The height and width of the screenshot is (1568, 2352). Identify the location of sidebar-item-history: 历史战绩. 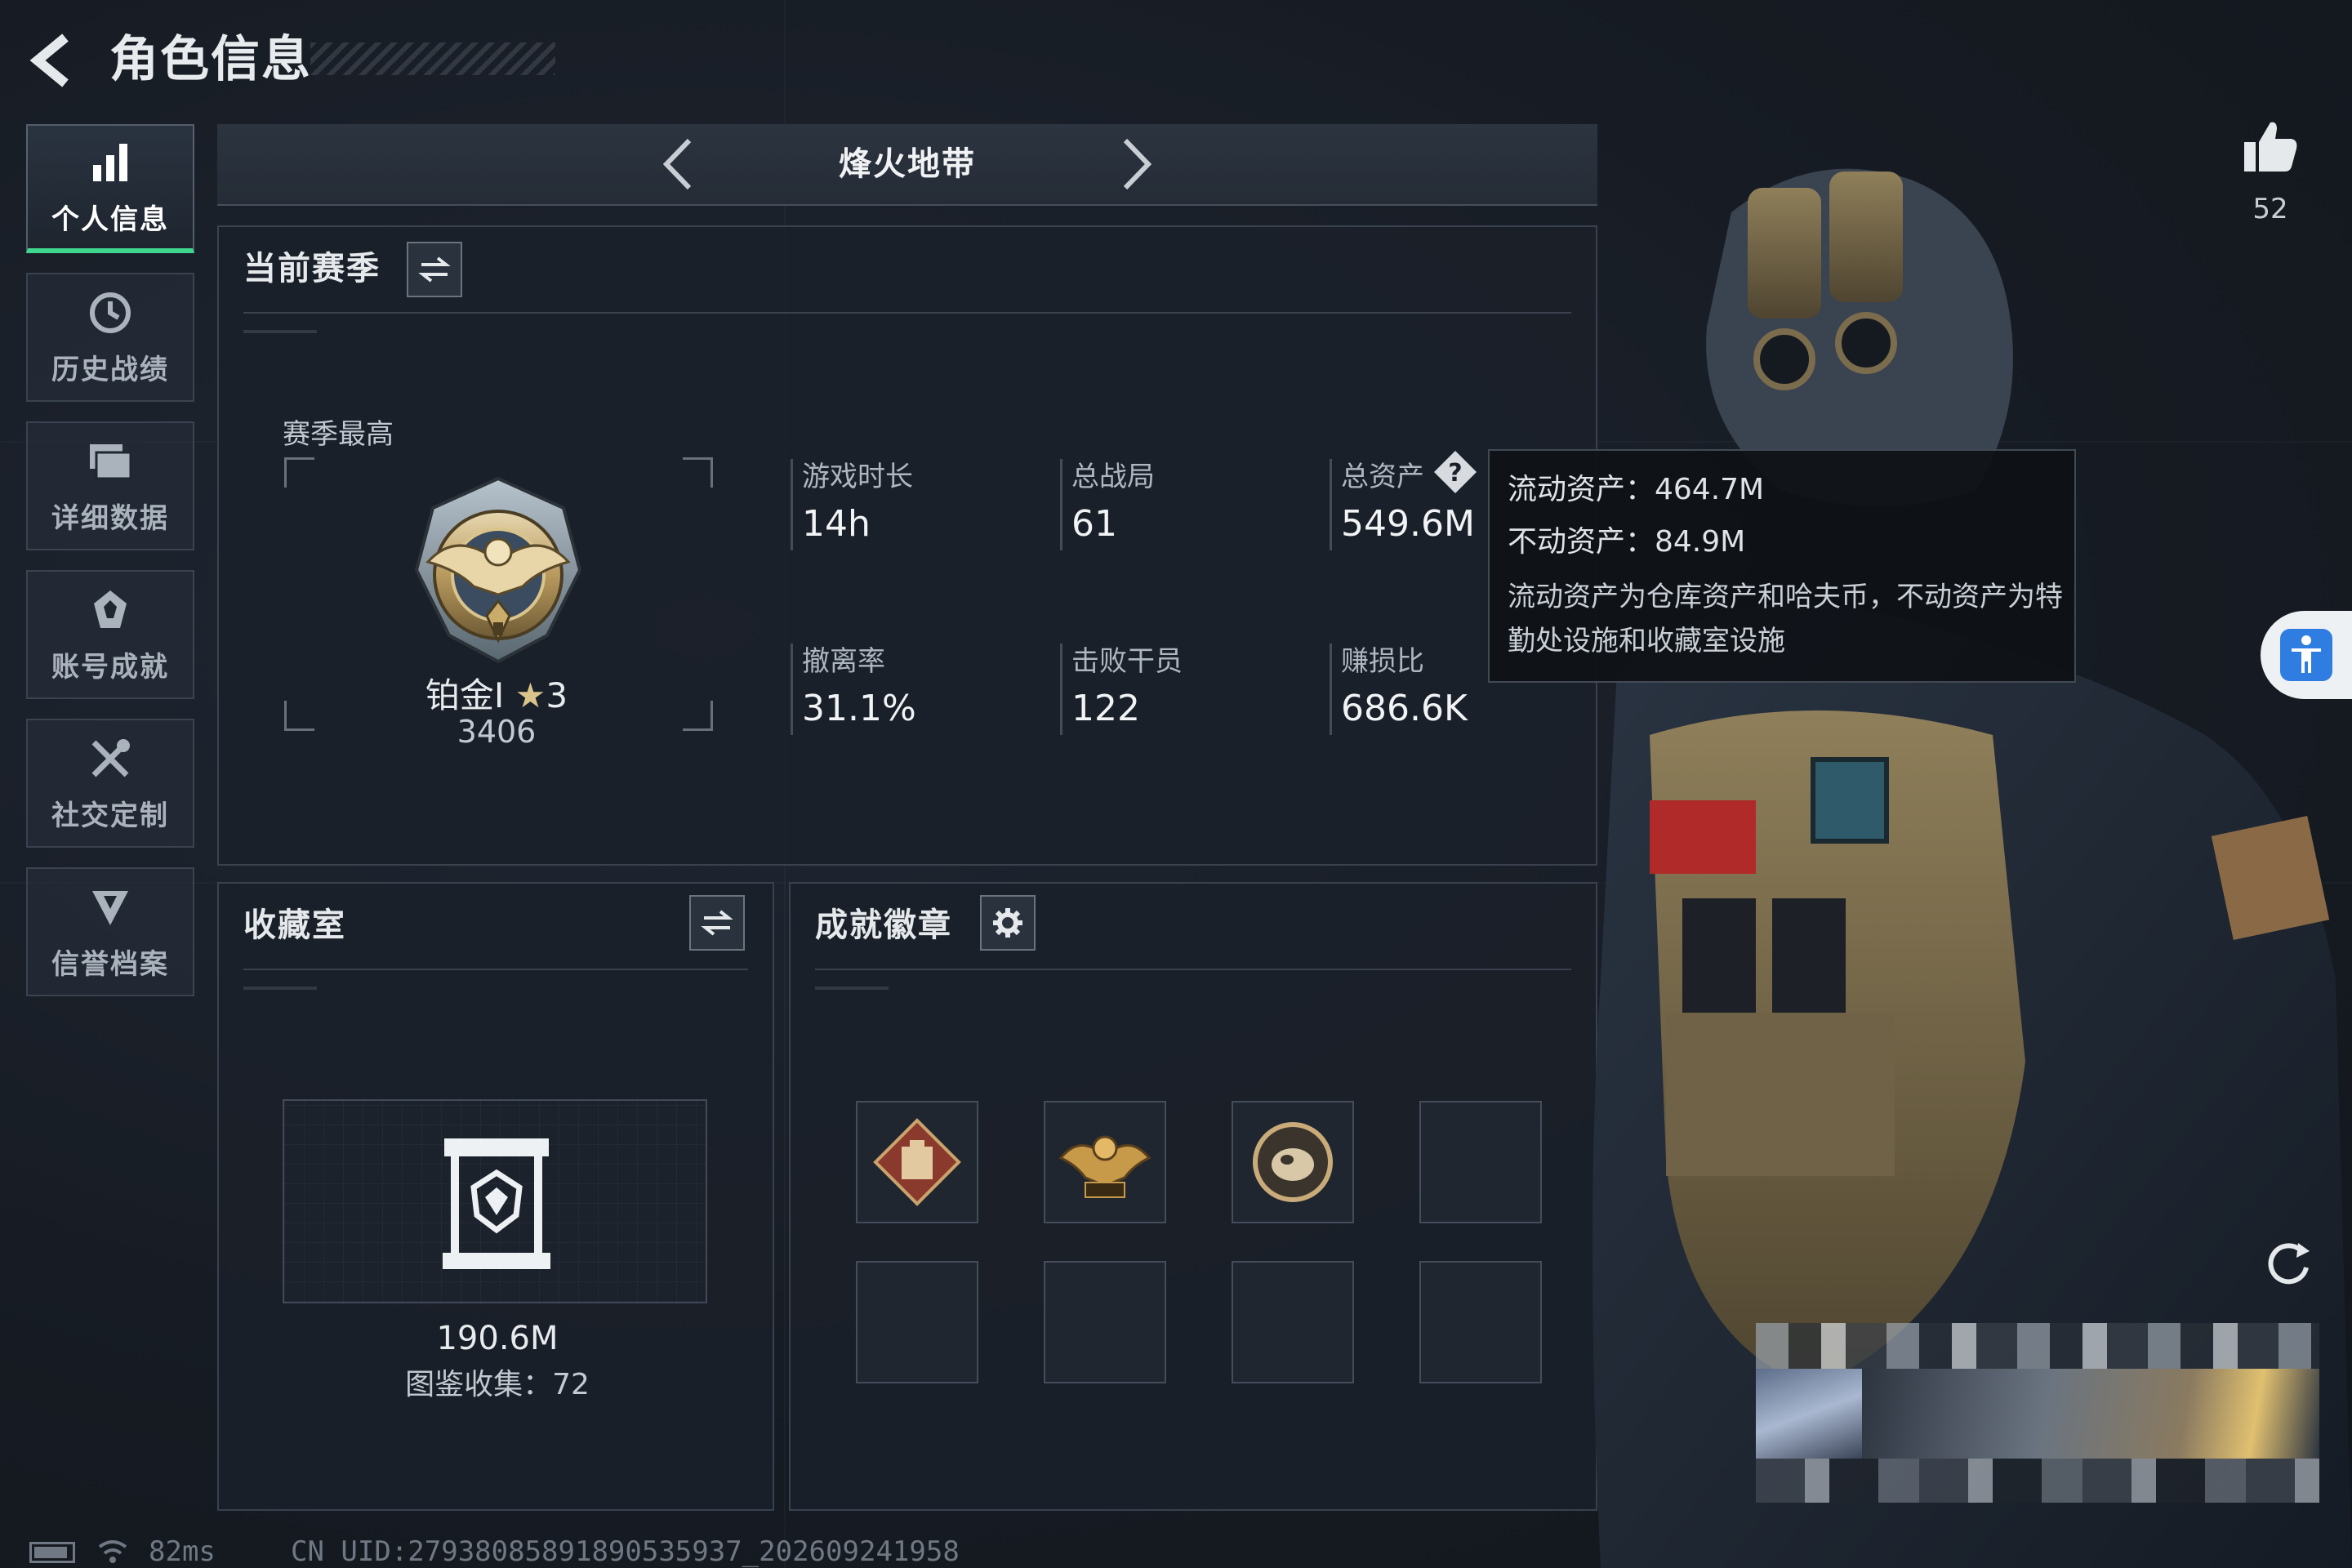
(110, 337).